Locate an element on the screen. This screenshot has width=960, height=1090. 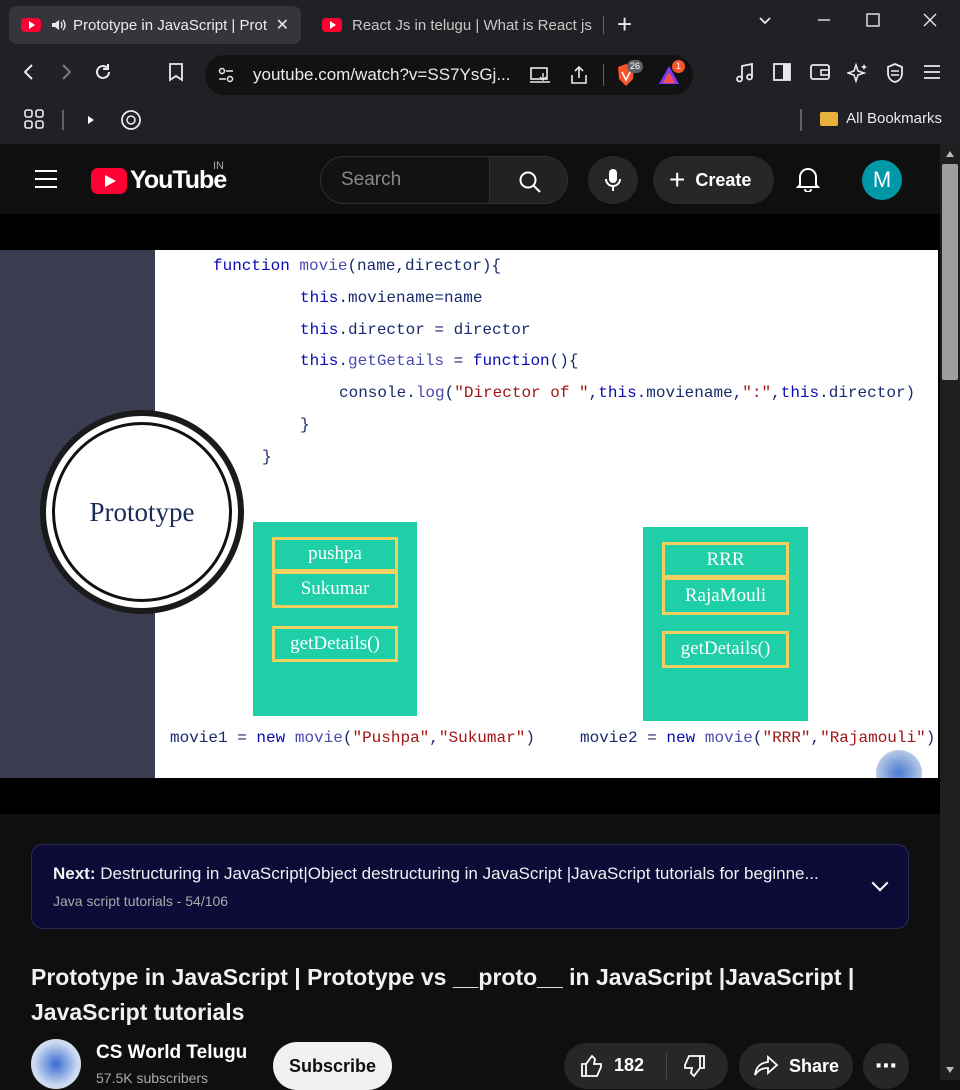
channel-name: CS World Telugu is located at coordinates (171, 1053).